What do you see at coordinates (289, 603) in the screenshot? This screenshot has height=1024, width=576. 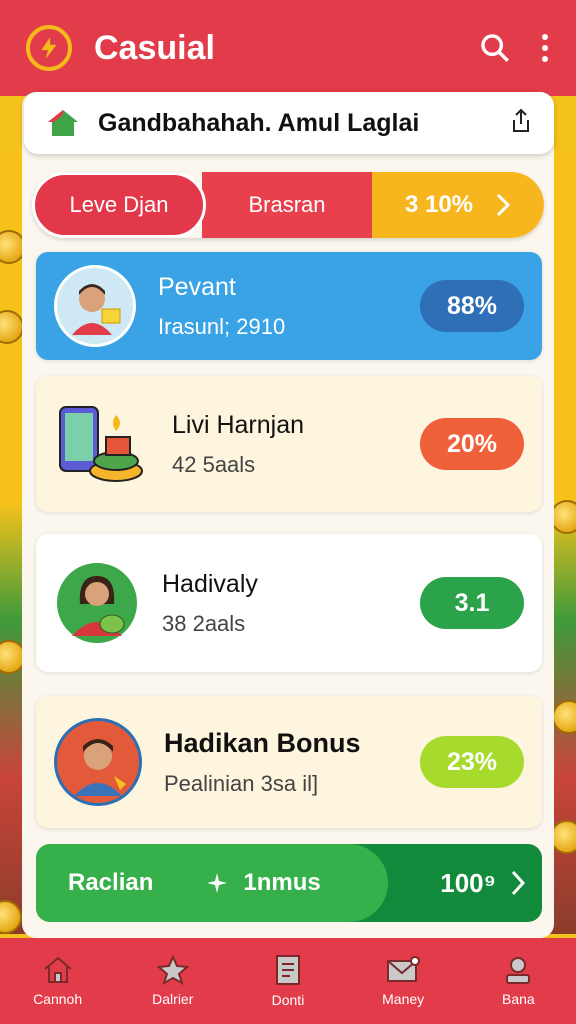 I see `list-item: Hadivaly 38 2aals 3.1` at bounding box center [289, 603].